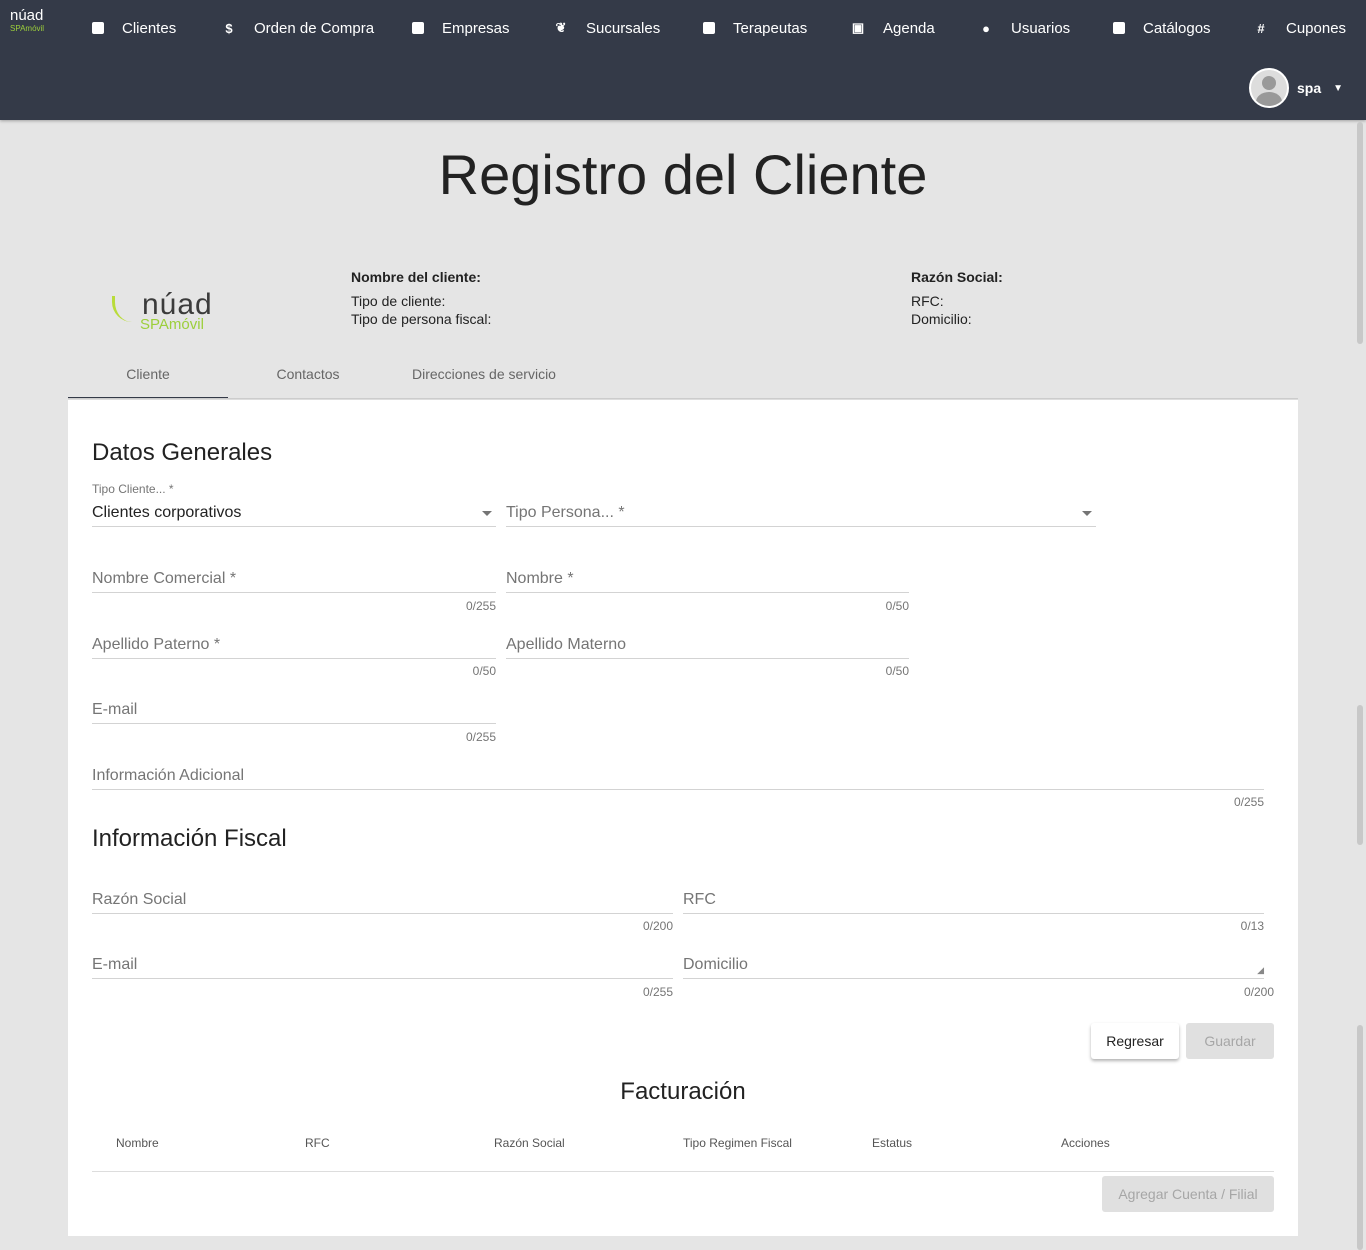  I want to click on rfc-input: RFC, so click(973, 902).